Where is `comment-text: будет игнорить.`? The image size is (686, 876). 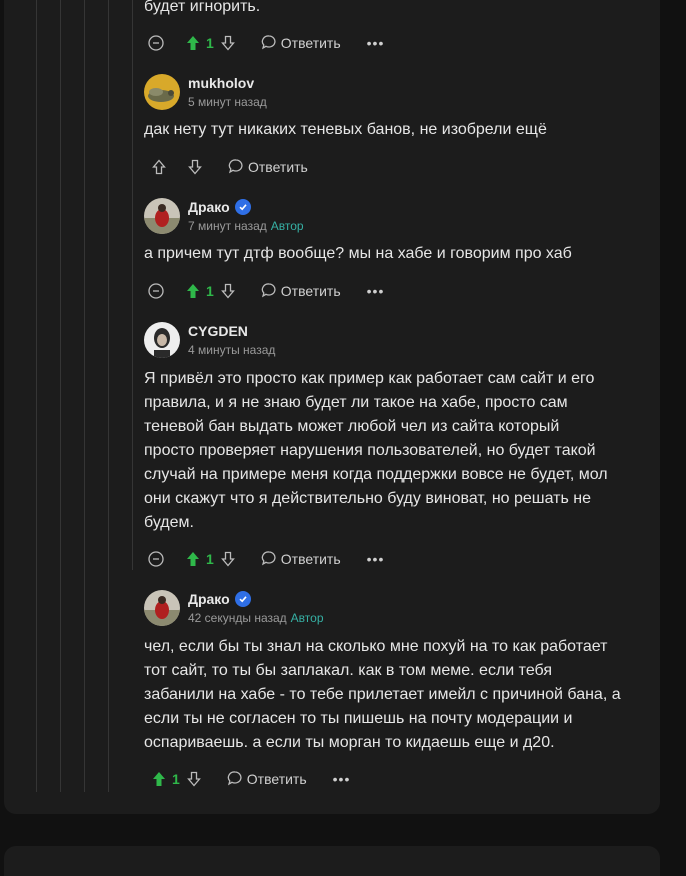
comment-text: будет игнорить. is located at coordinates (202, 7).